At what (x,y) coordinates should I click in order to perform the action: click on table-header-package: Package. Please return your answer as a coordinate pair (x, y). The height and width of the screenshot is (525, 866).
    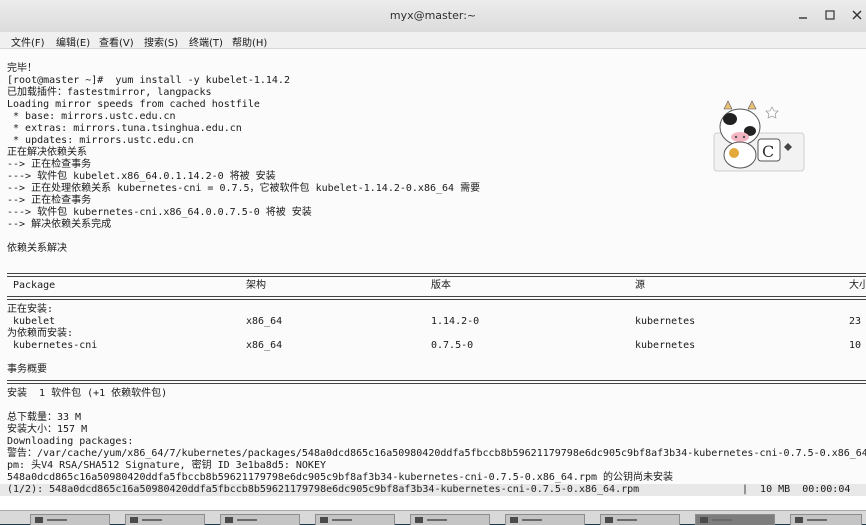
    Looking at the image, I should click on (34, 285).